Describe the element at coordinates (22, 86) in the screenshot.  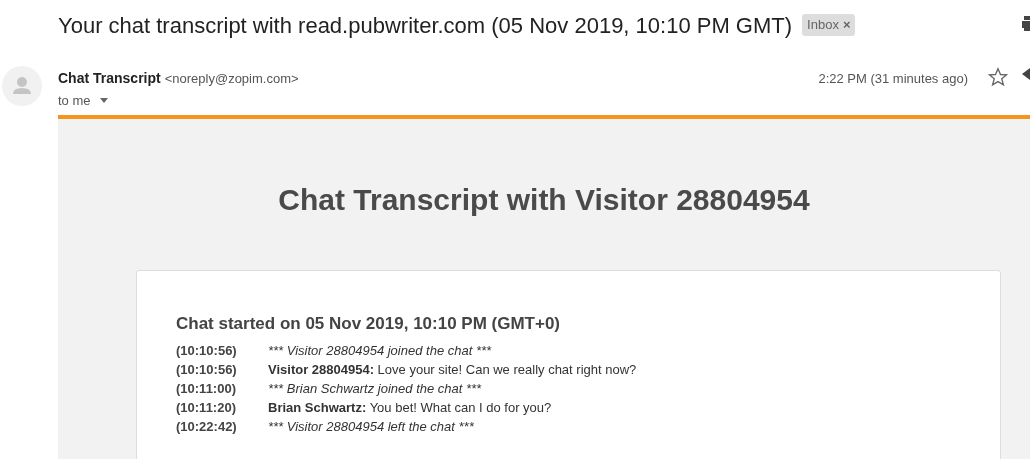
I see `avatar-icon` at that location.